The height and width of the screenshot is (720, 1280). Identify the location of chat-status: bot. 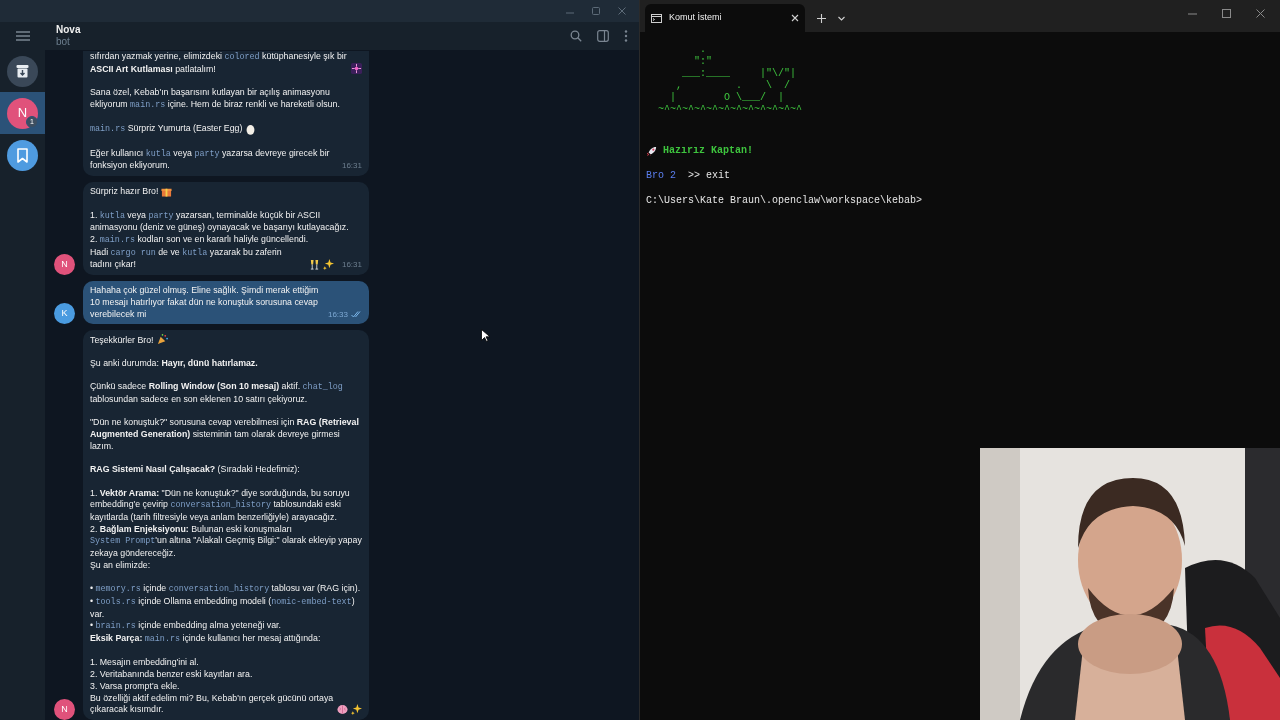
(63, 42).